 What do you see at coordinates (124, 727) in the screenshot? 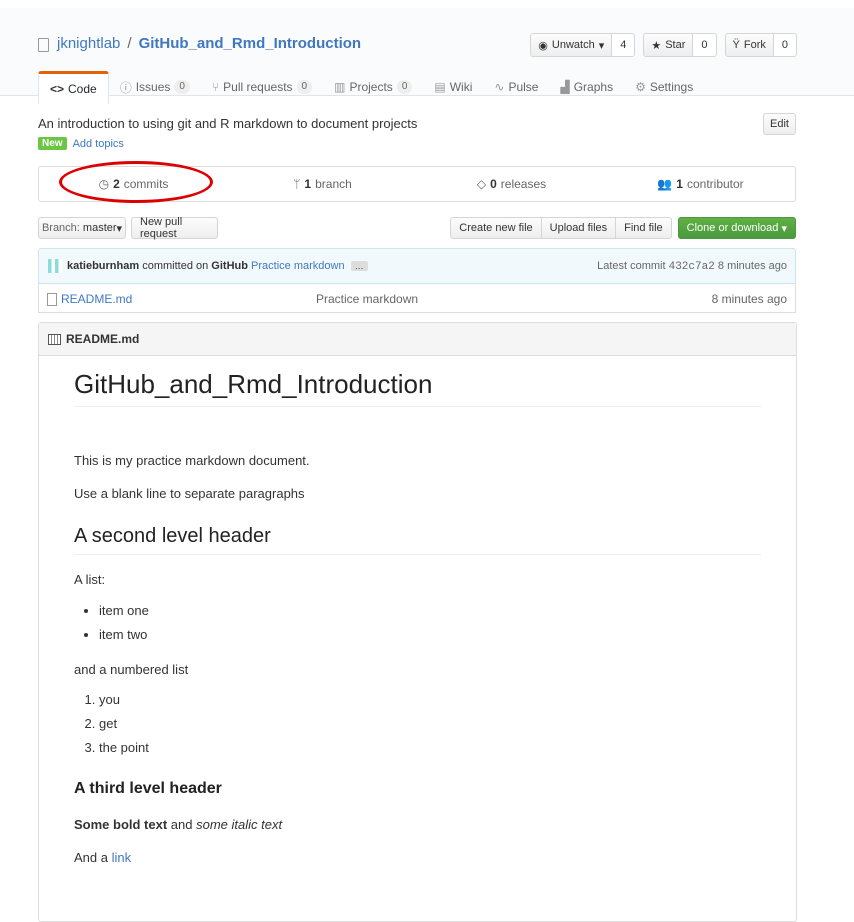
I see `list-item: get` at bounding box center [124, 727].